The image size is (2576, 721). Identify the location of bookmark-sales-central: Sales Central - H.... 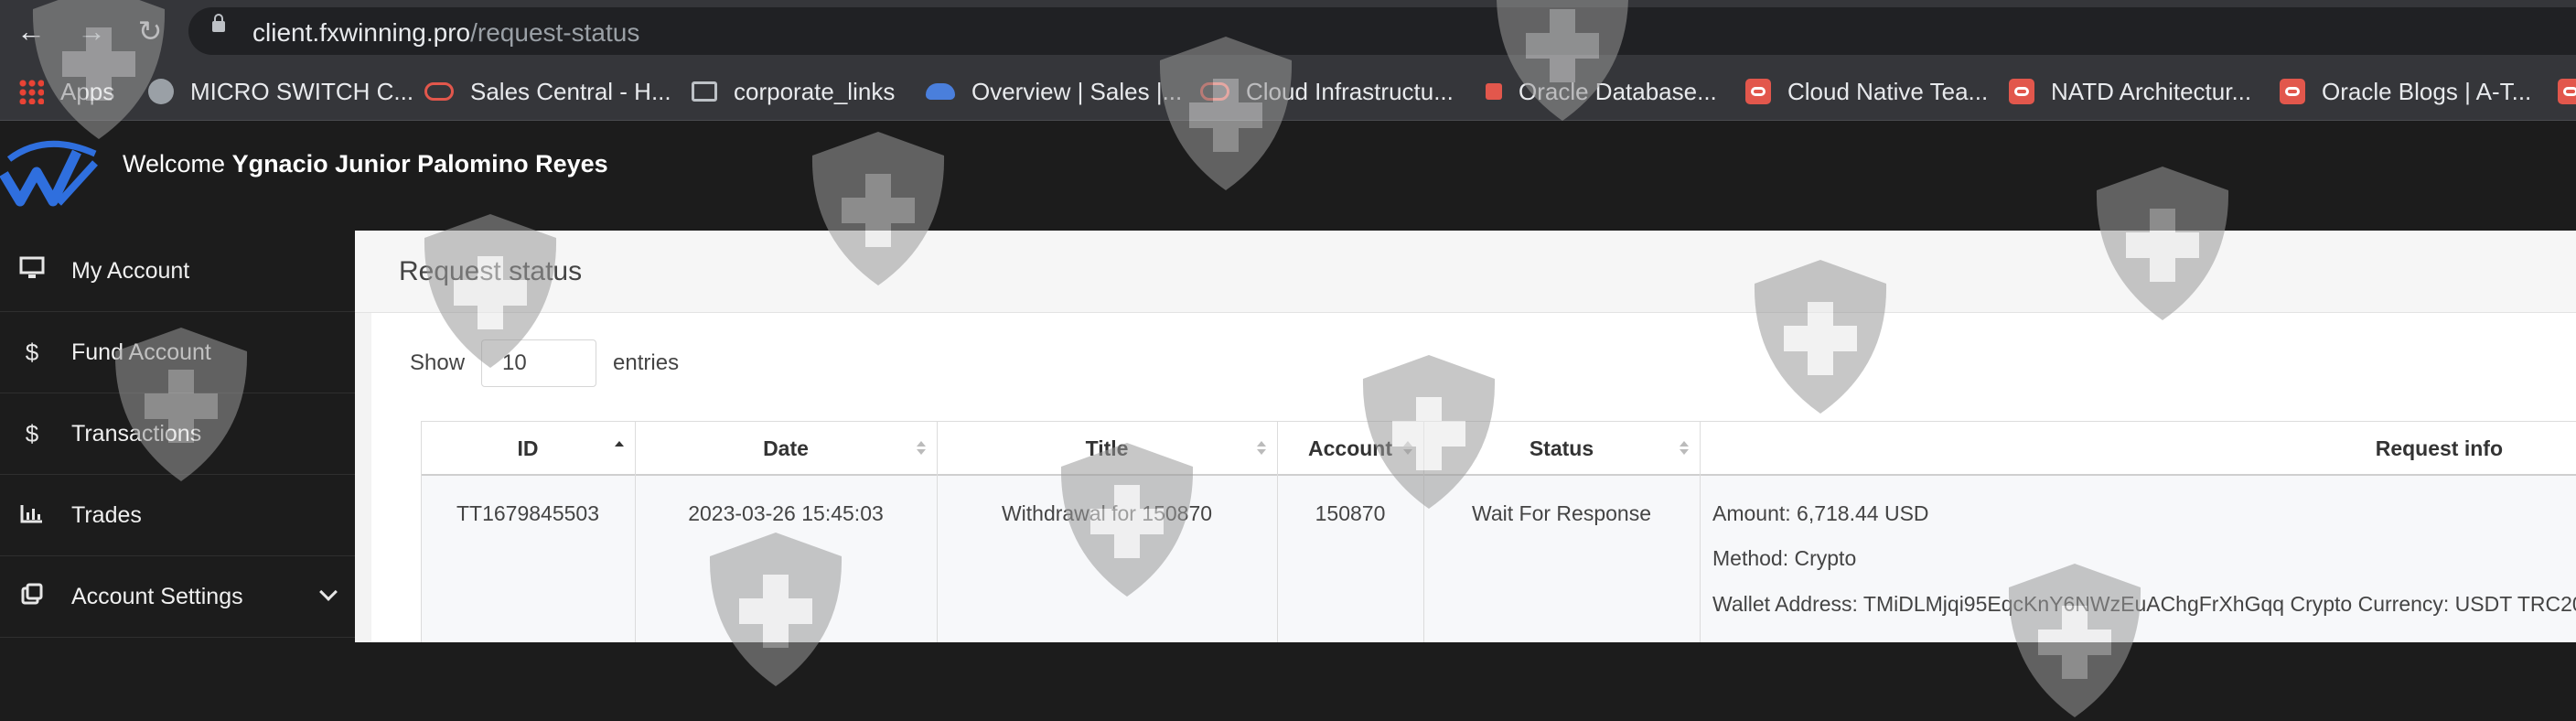
(548, 91).